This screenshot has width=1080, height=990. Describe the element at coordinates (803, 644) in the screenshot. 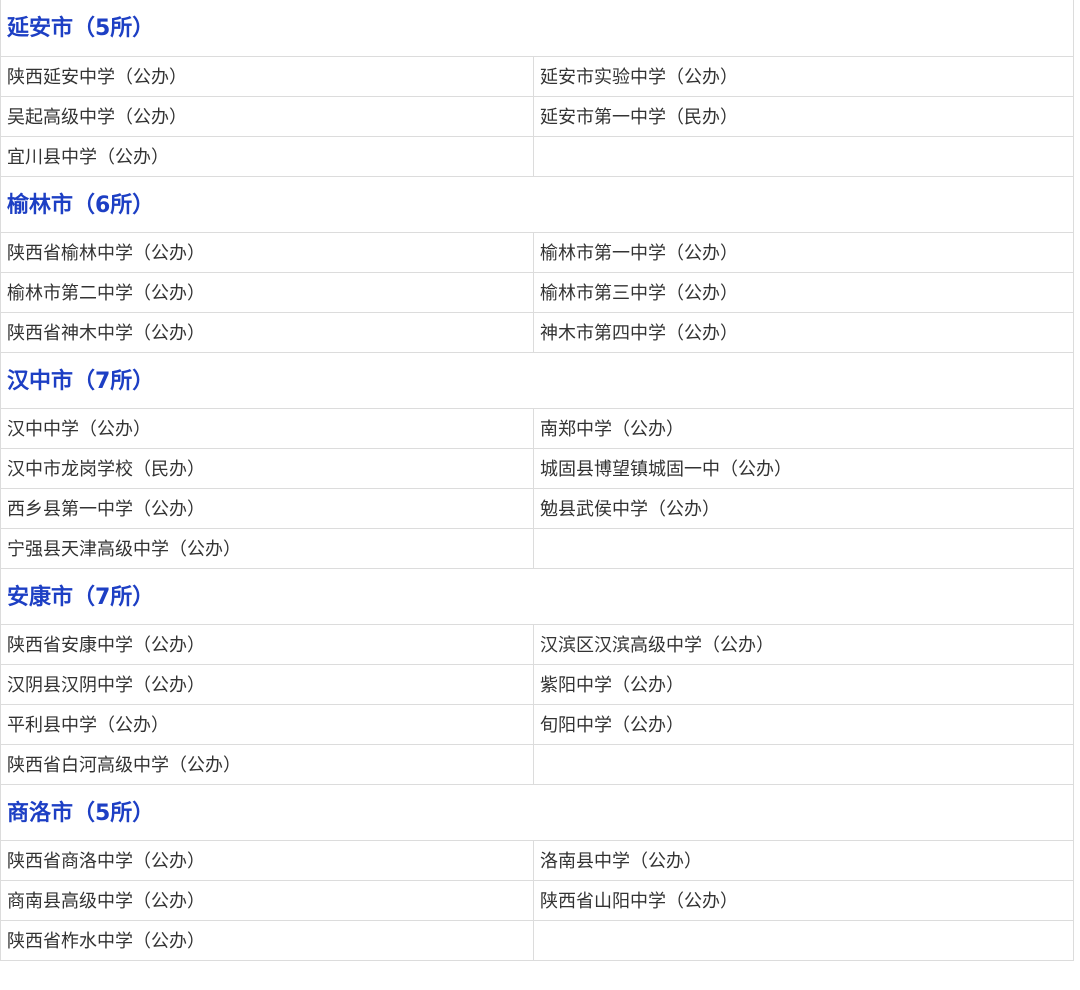

I see `school-cell: 汉滨区汉滨高级中学（公办）` at that location.